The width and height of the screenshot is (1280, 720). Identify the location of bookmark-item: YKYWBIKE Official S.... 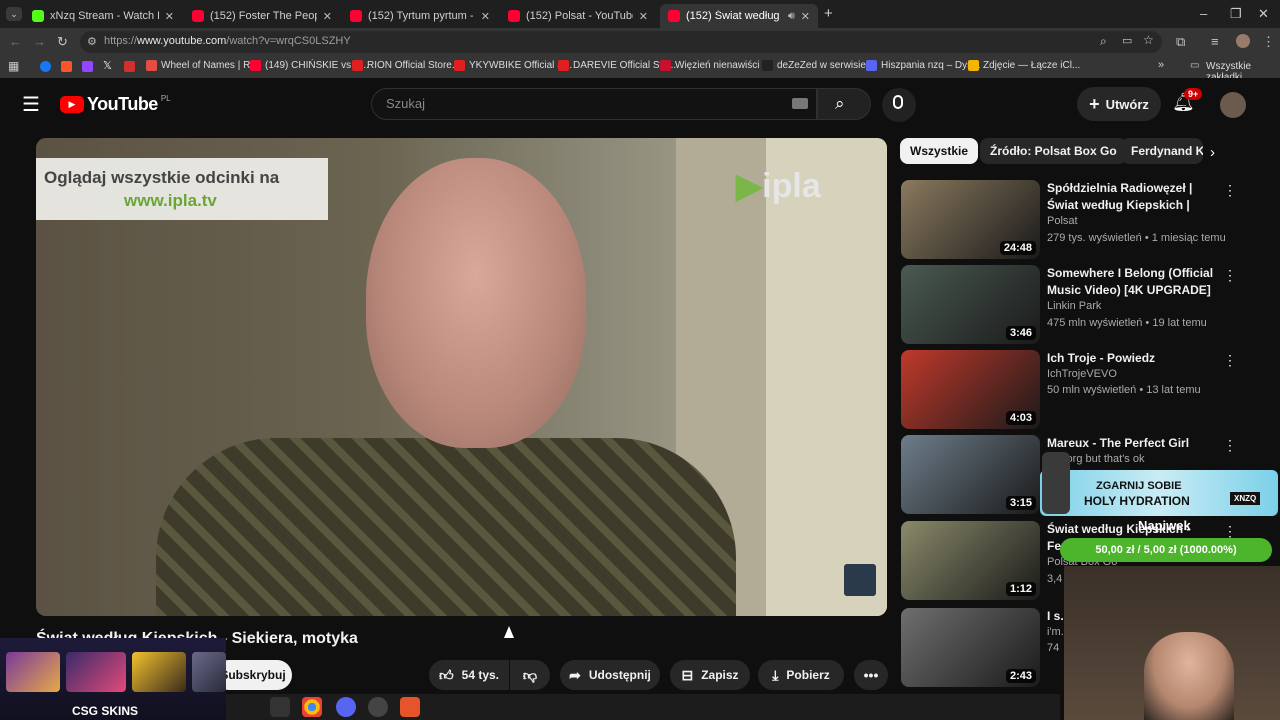
(513, 65).